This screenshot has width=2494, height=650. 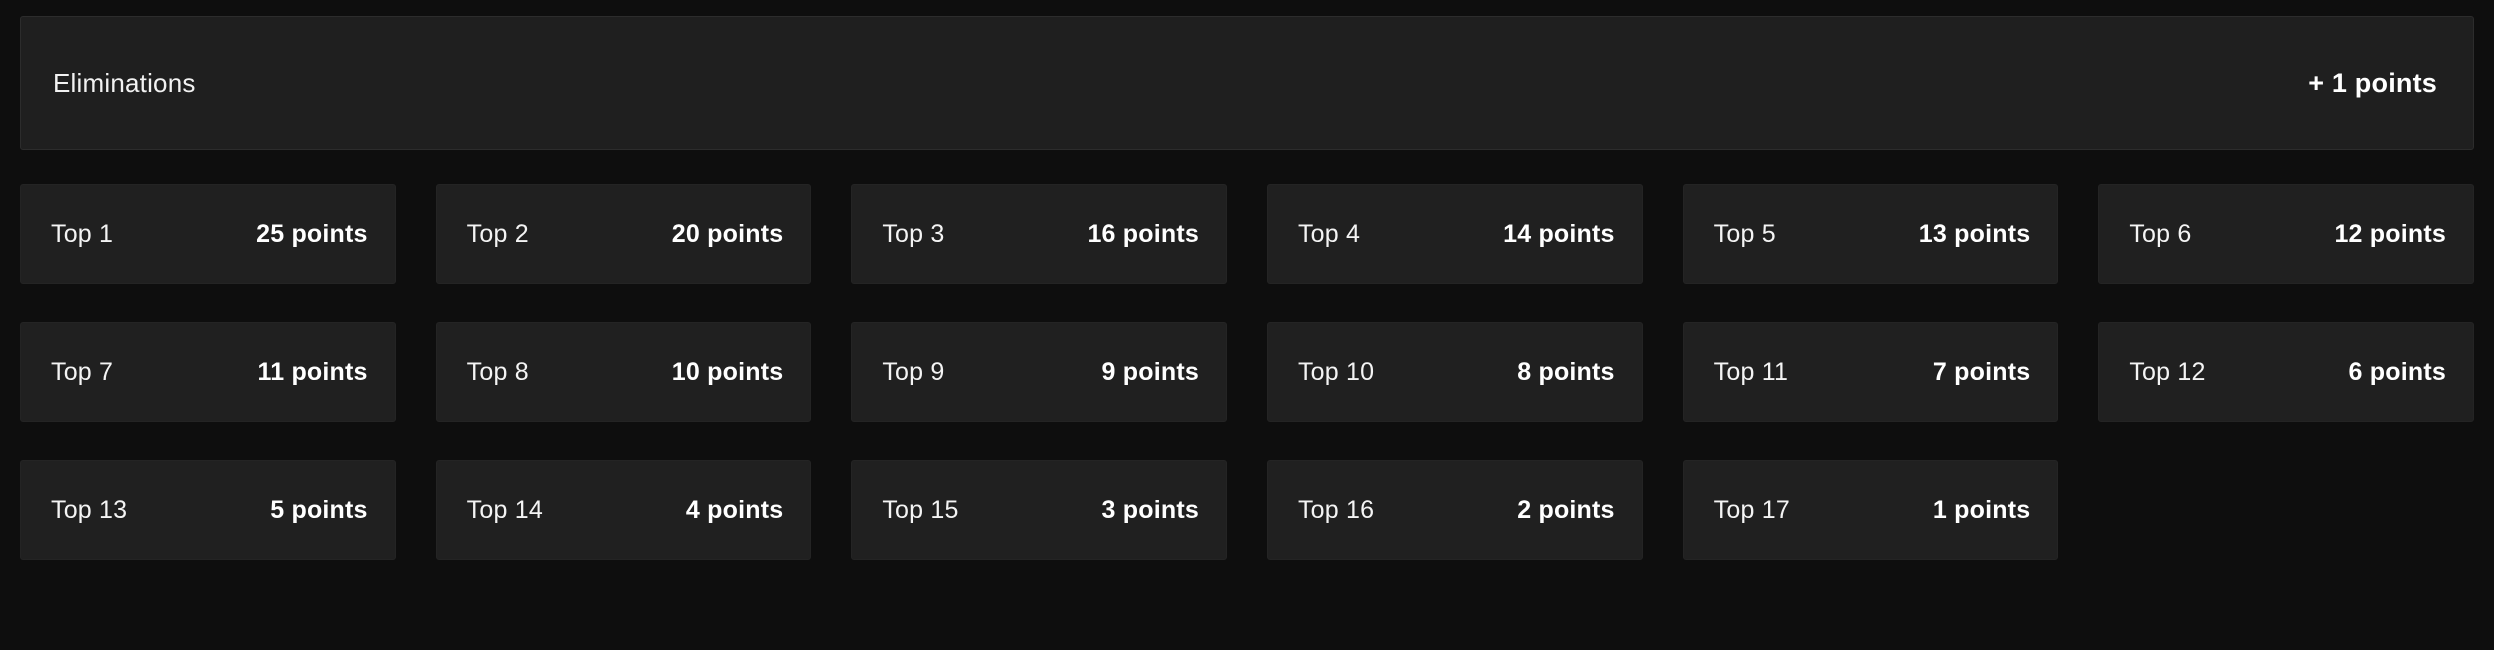 I want to click on tier-card: Top 4 14 points, so click(x=1454, y=234).